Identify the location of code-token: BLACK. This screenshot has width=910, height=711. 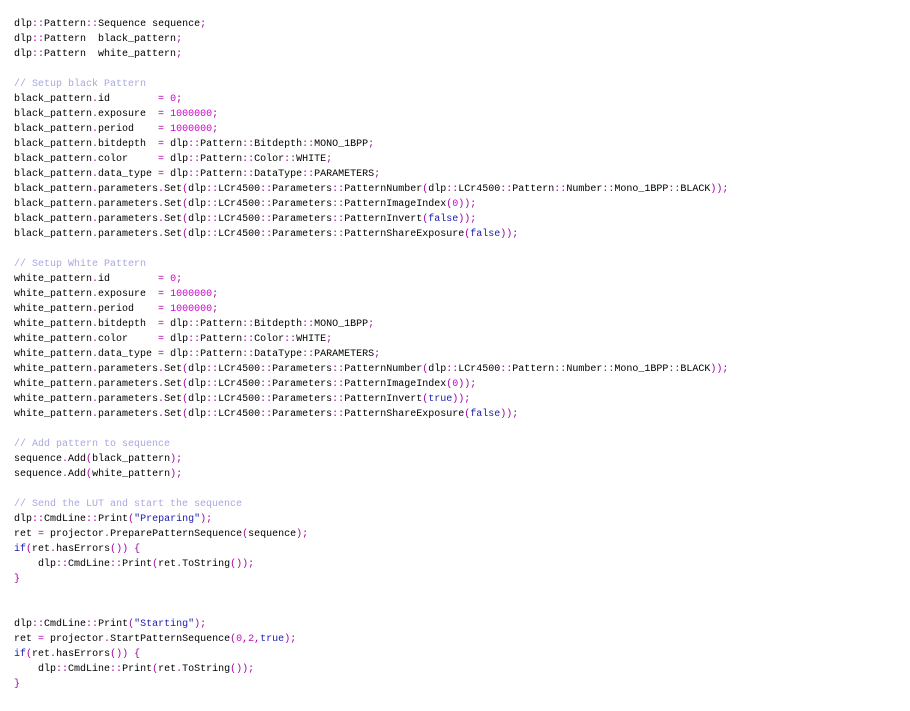
(695, 369).